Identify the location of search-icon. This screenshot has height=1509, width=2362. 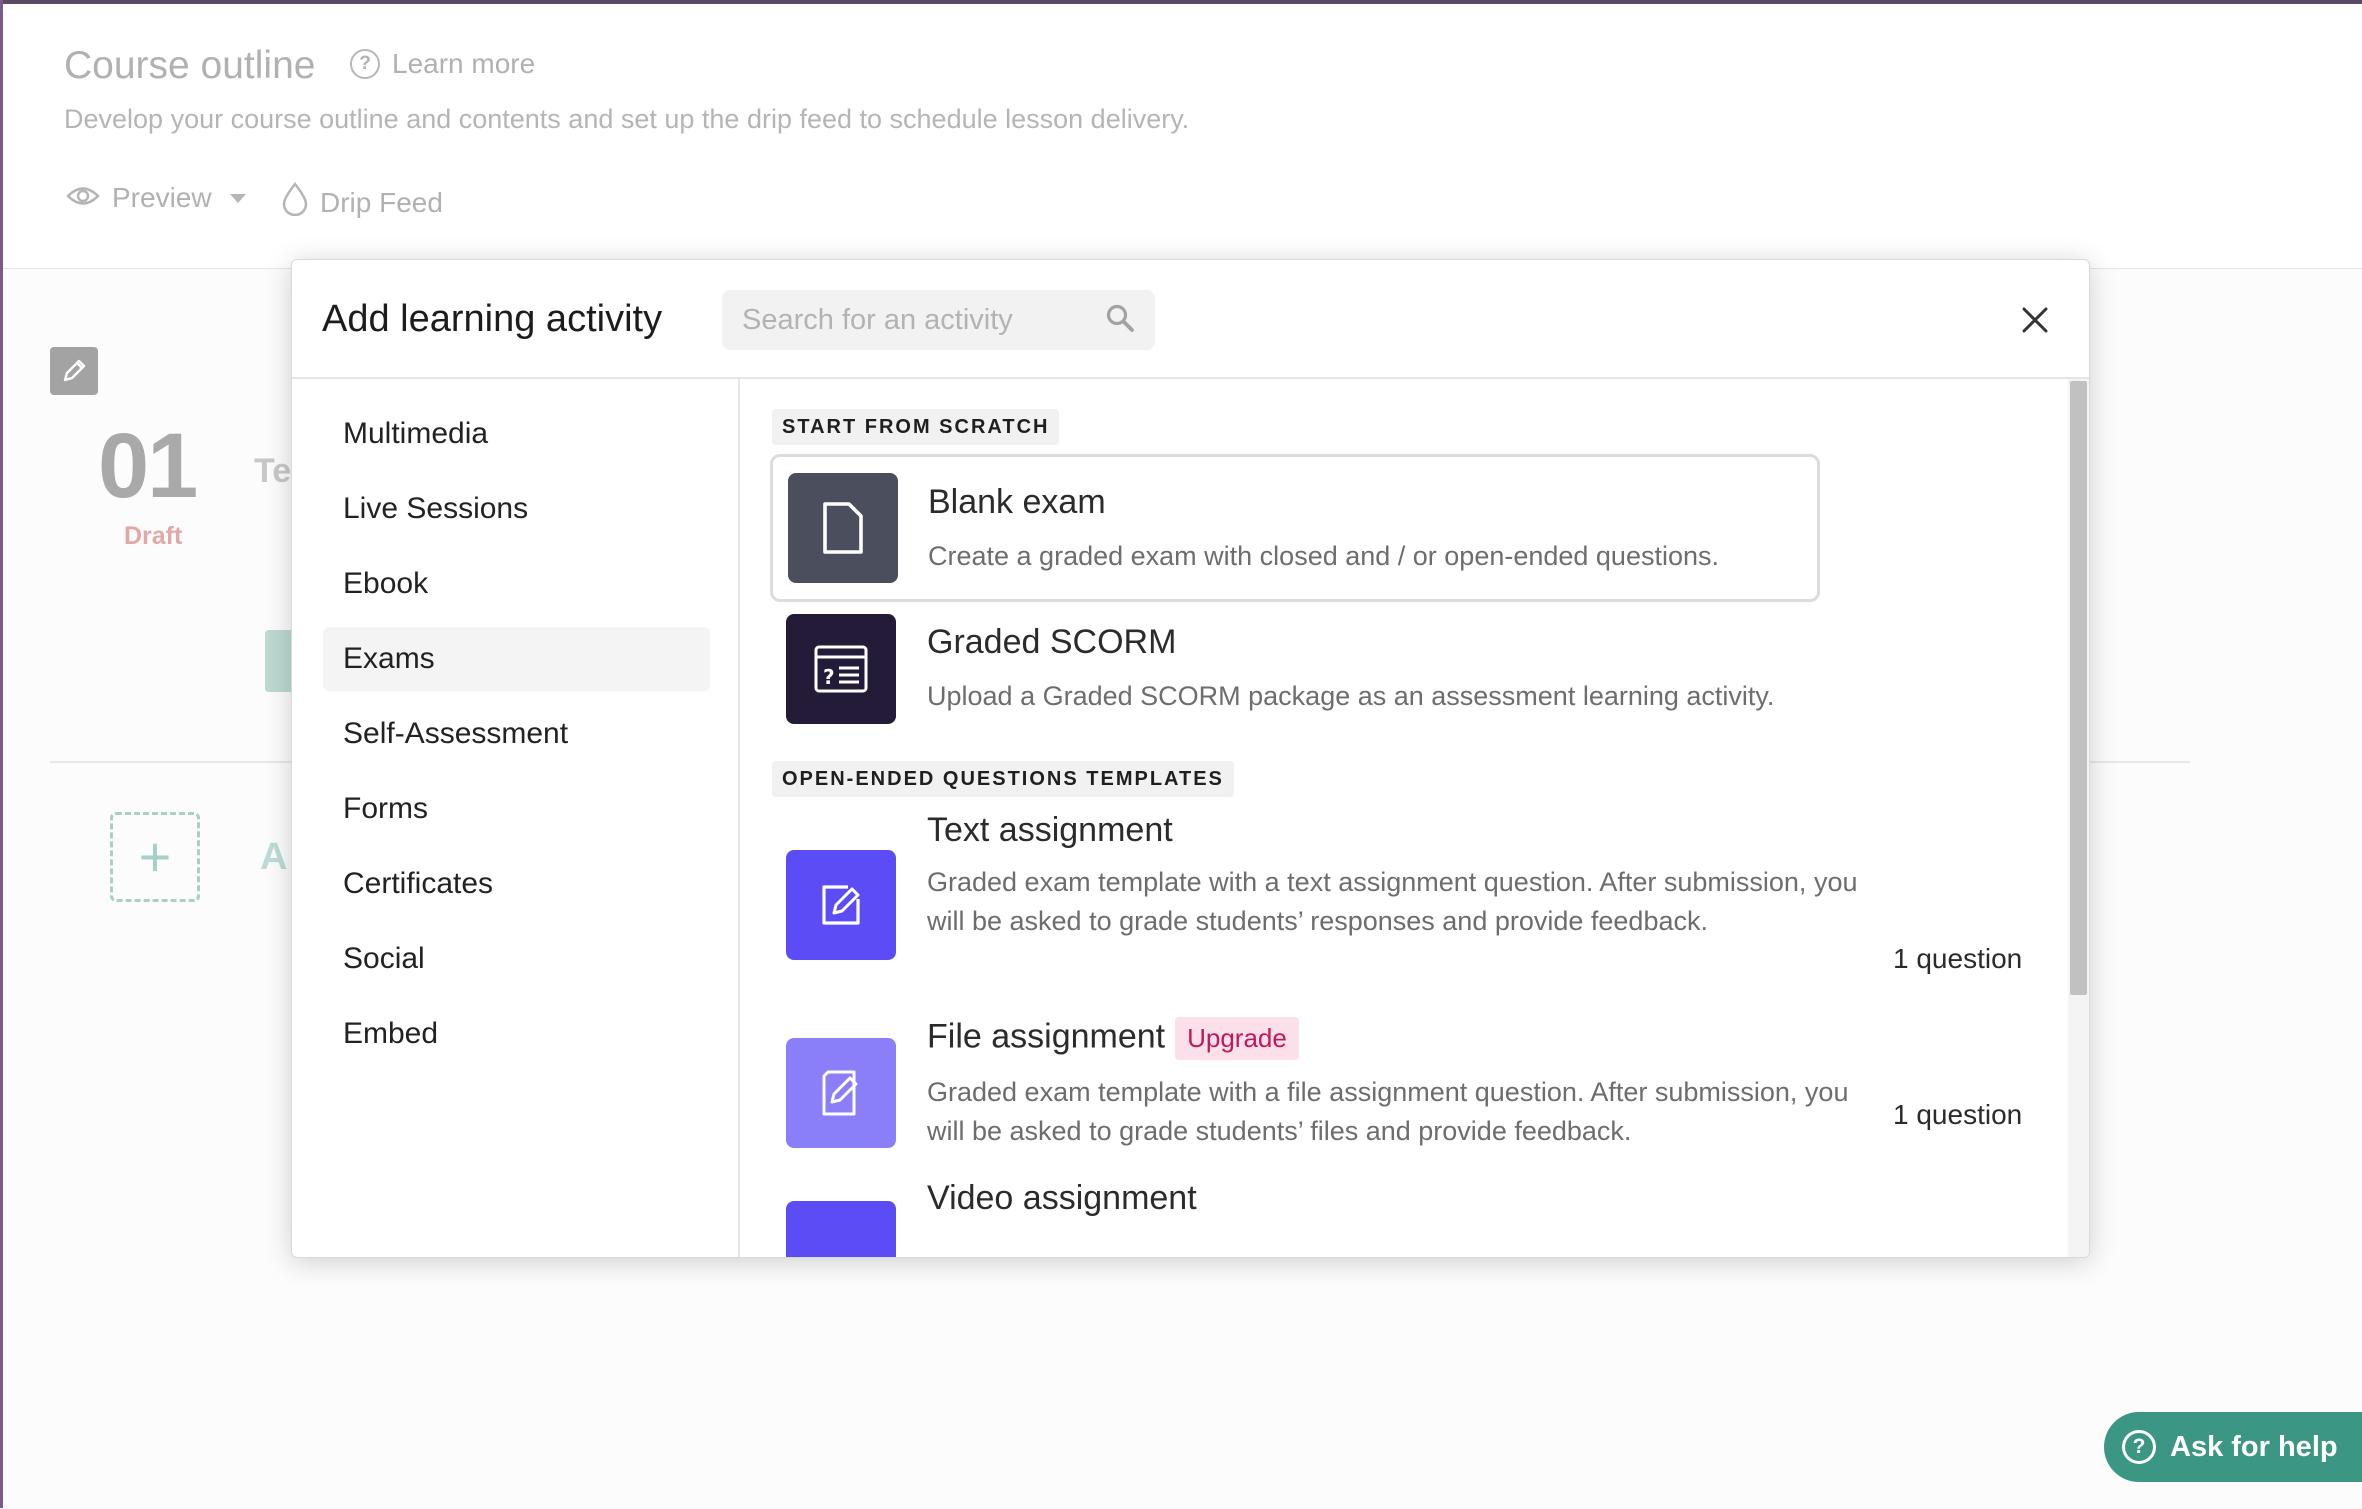
(1120, 320).